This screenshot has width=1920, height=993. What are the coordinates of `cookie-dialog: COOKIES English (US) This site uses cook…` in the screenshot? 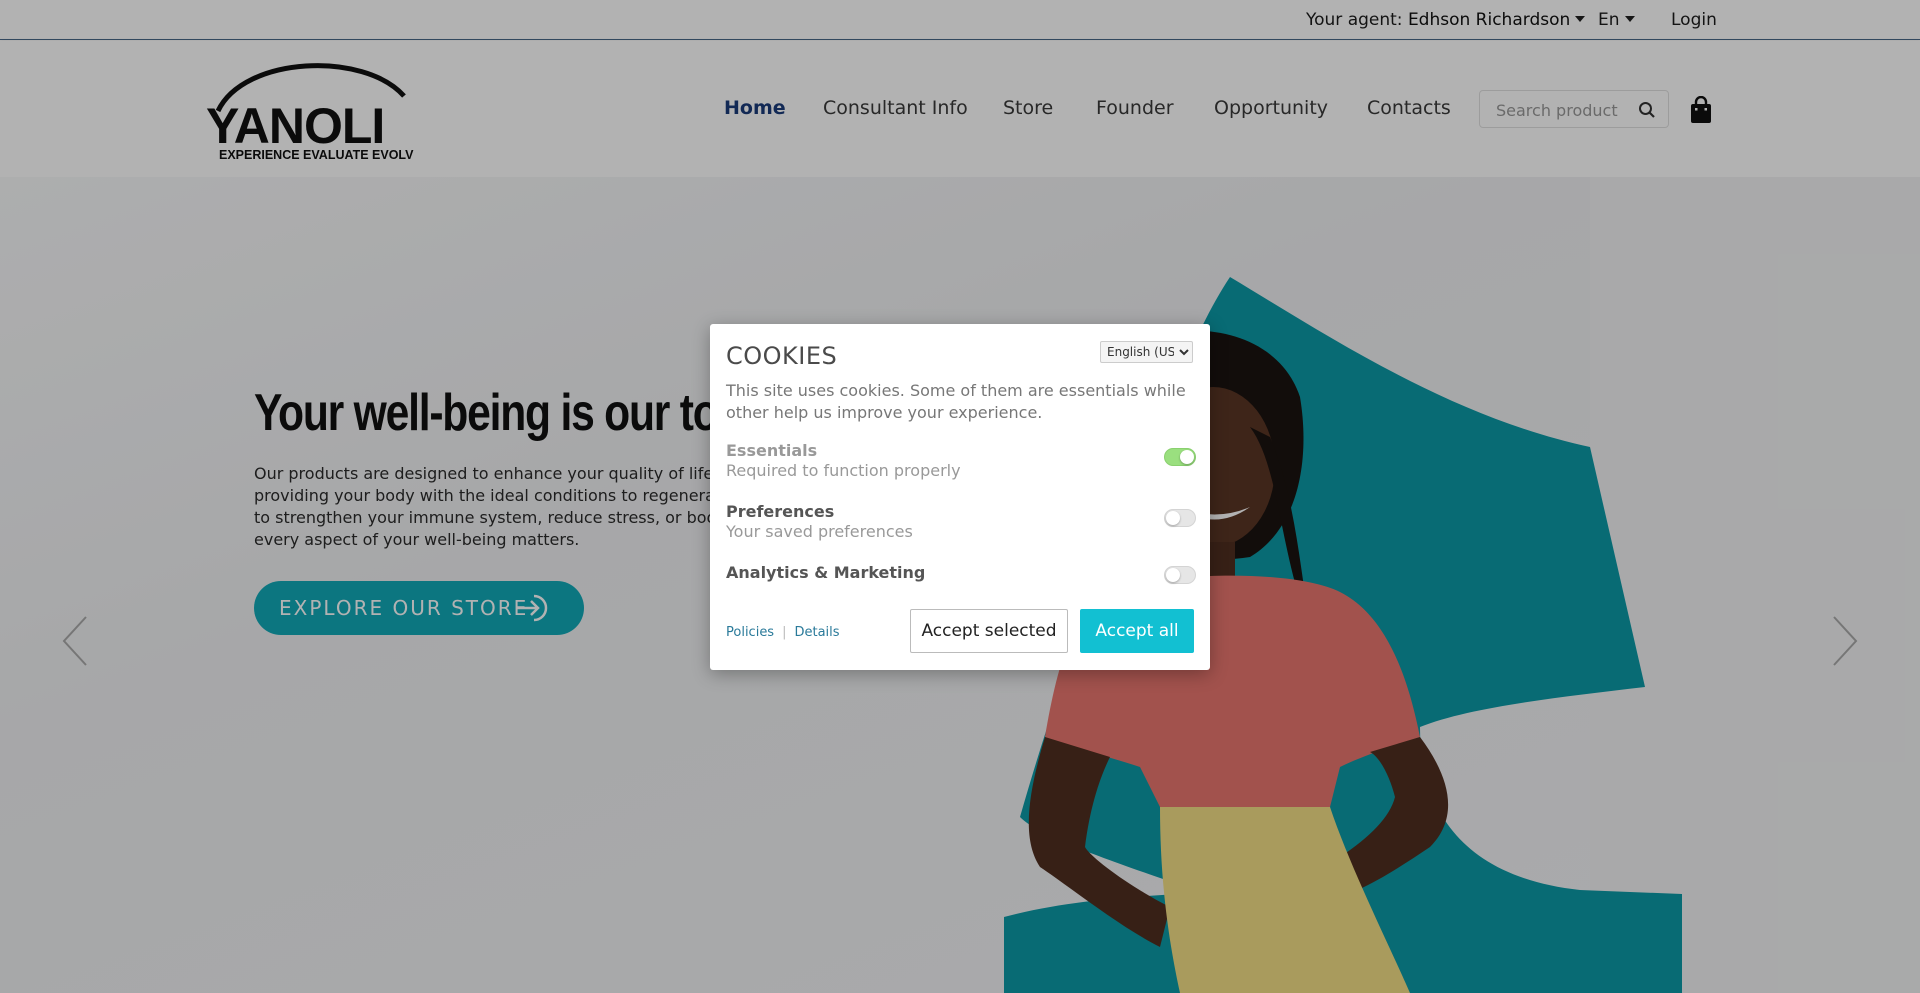 It's located at (960, 497).